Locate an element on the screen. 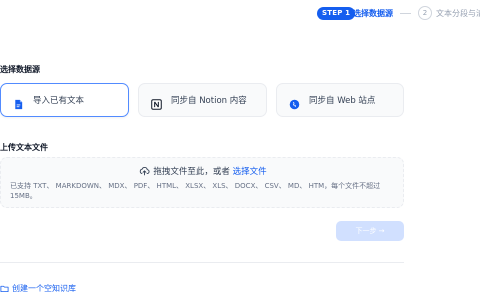 The width and height of the screenshot is (480, 300). source-option-import-text: 导入已有文本 is located at coordinates (64, 100).